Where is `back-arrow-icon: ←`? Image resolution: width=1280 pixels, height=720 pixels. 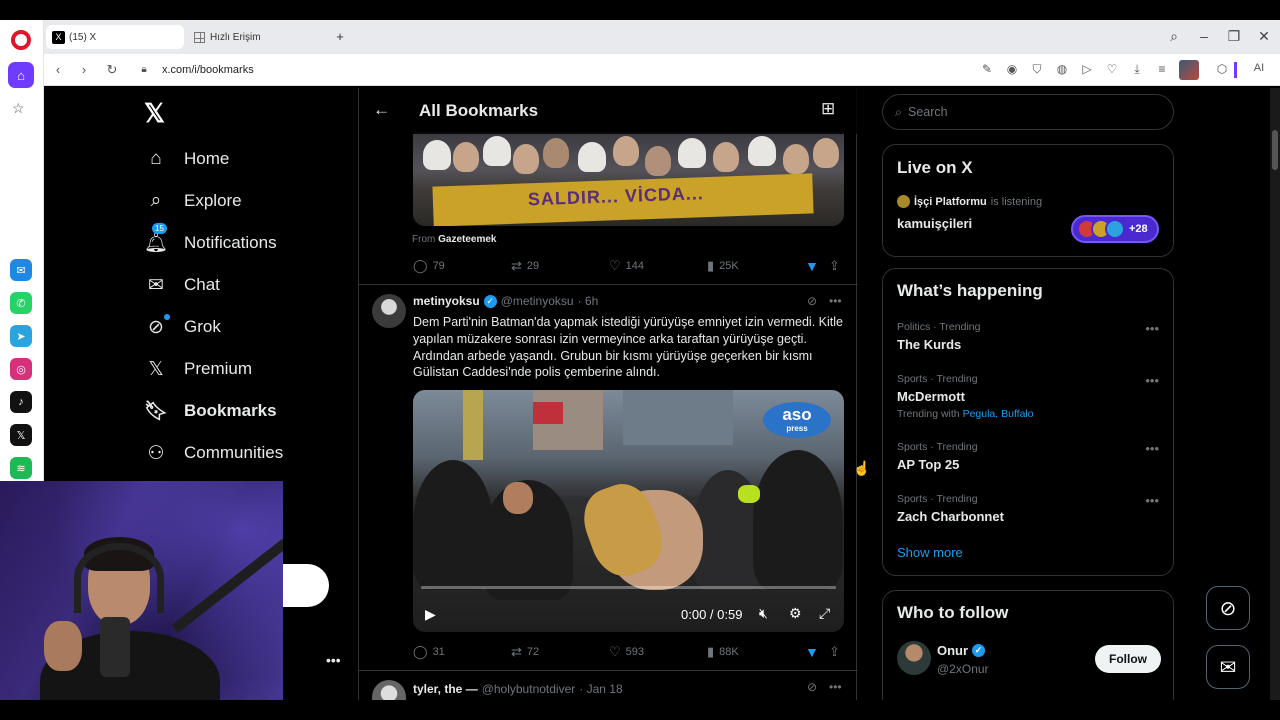 back-arrow-icon: ← is located at coordinates (381, 110).